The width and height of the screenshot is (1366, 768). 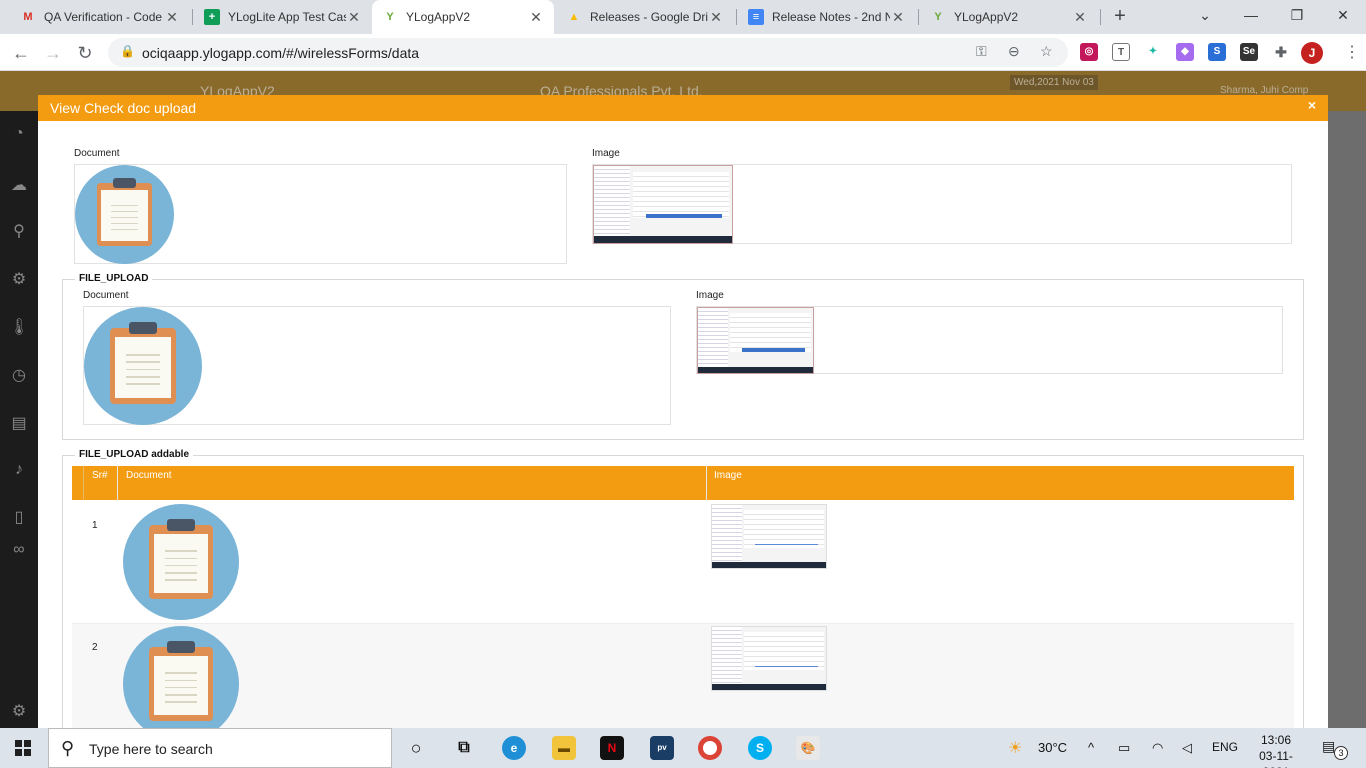 What do you see at coordinates (1225, 747) in the screenshot?
I see `language-indicator: ENG` at bounding box center [1225, 747].